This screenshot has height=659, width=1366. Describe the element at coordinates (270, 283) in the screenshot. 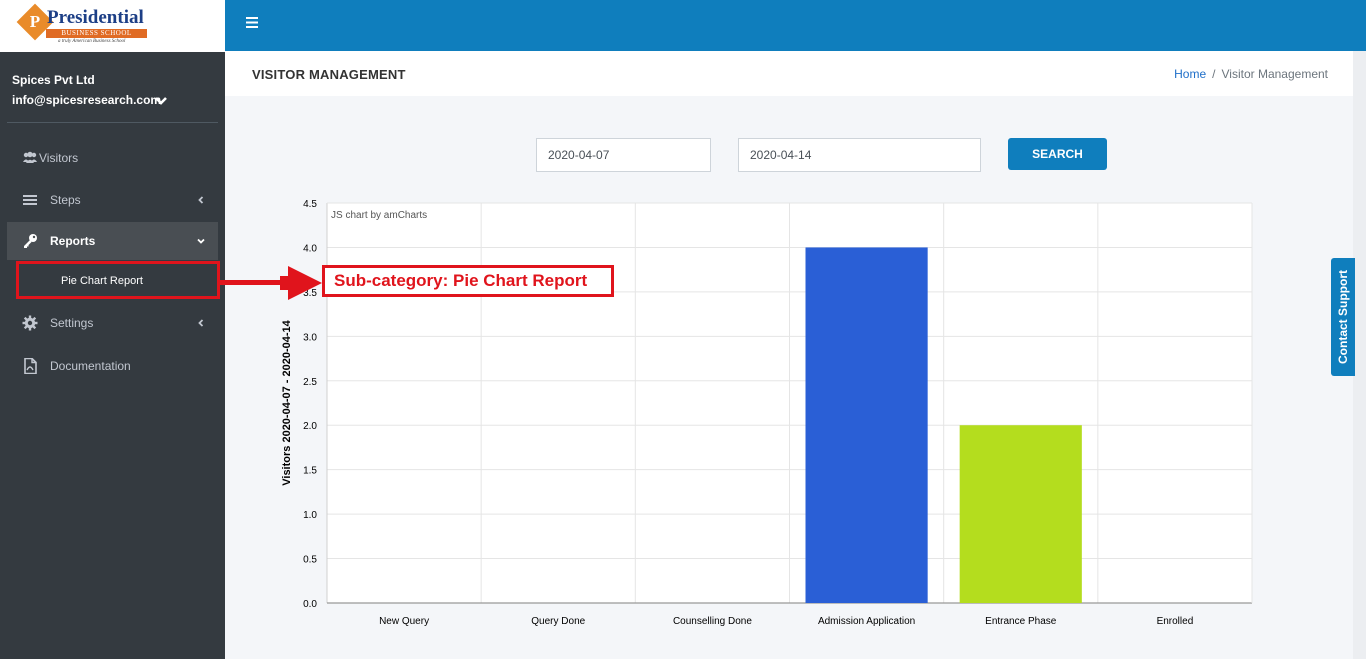

I see `annotation-arrow` at that location.